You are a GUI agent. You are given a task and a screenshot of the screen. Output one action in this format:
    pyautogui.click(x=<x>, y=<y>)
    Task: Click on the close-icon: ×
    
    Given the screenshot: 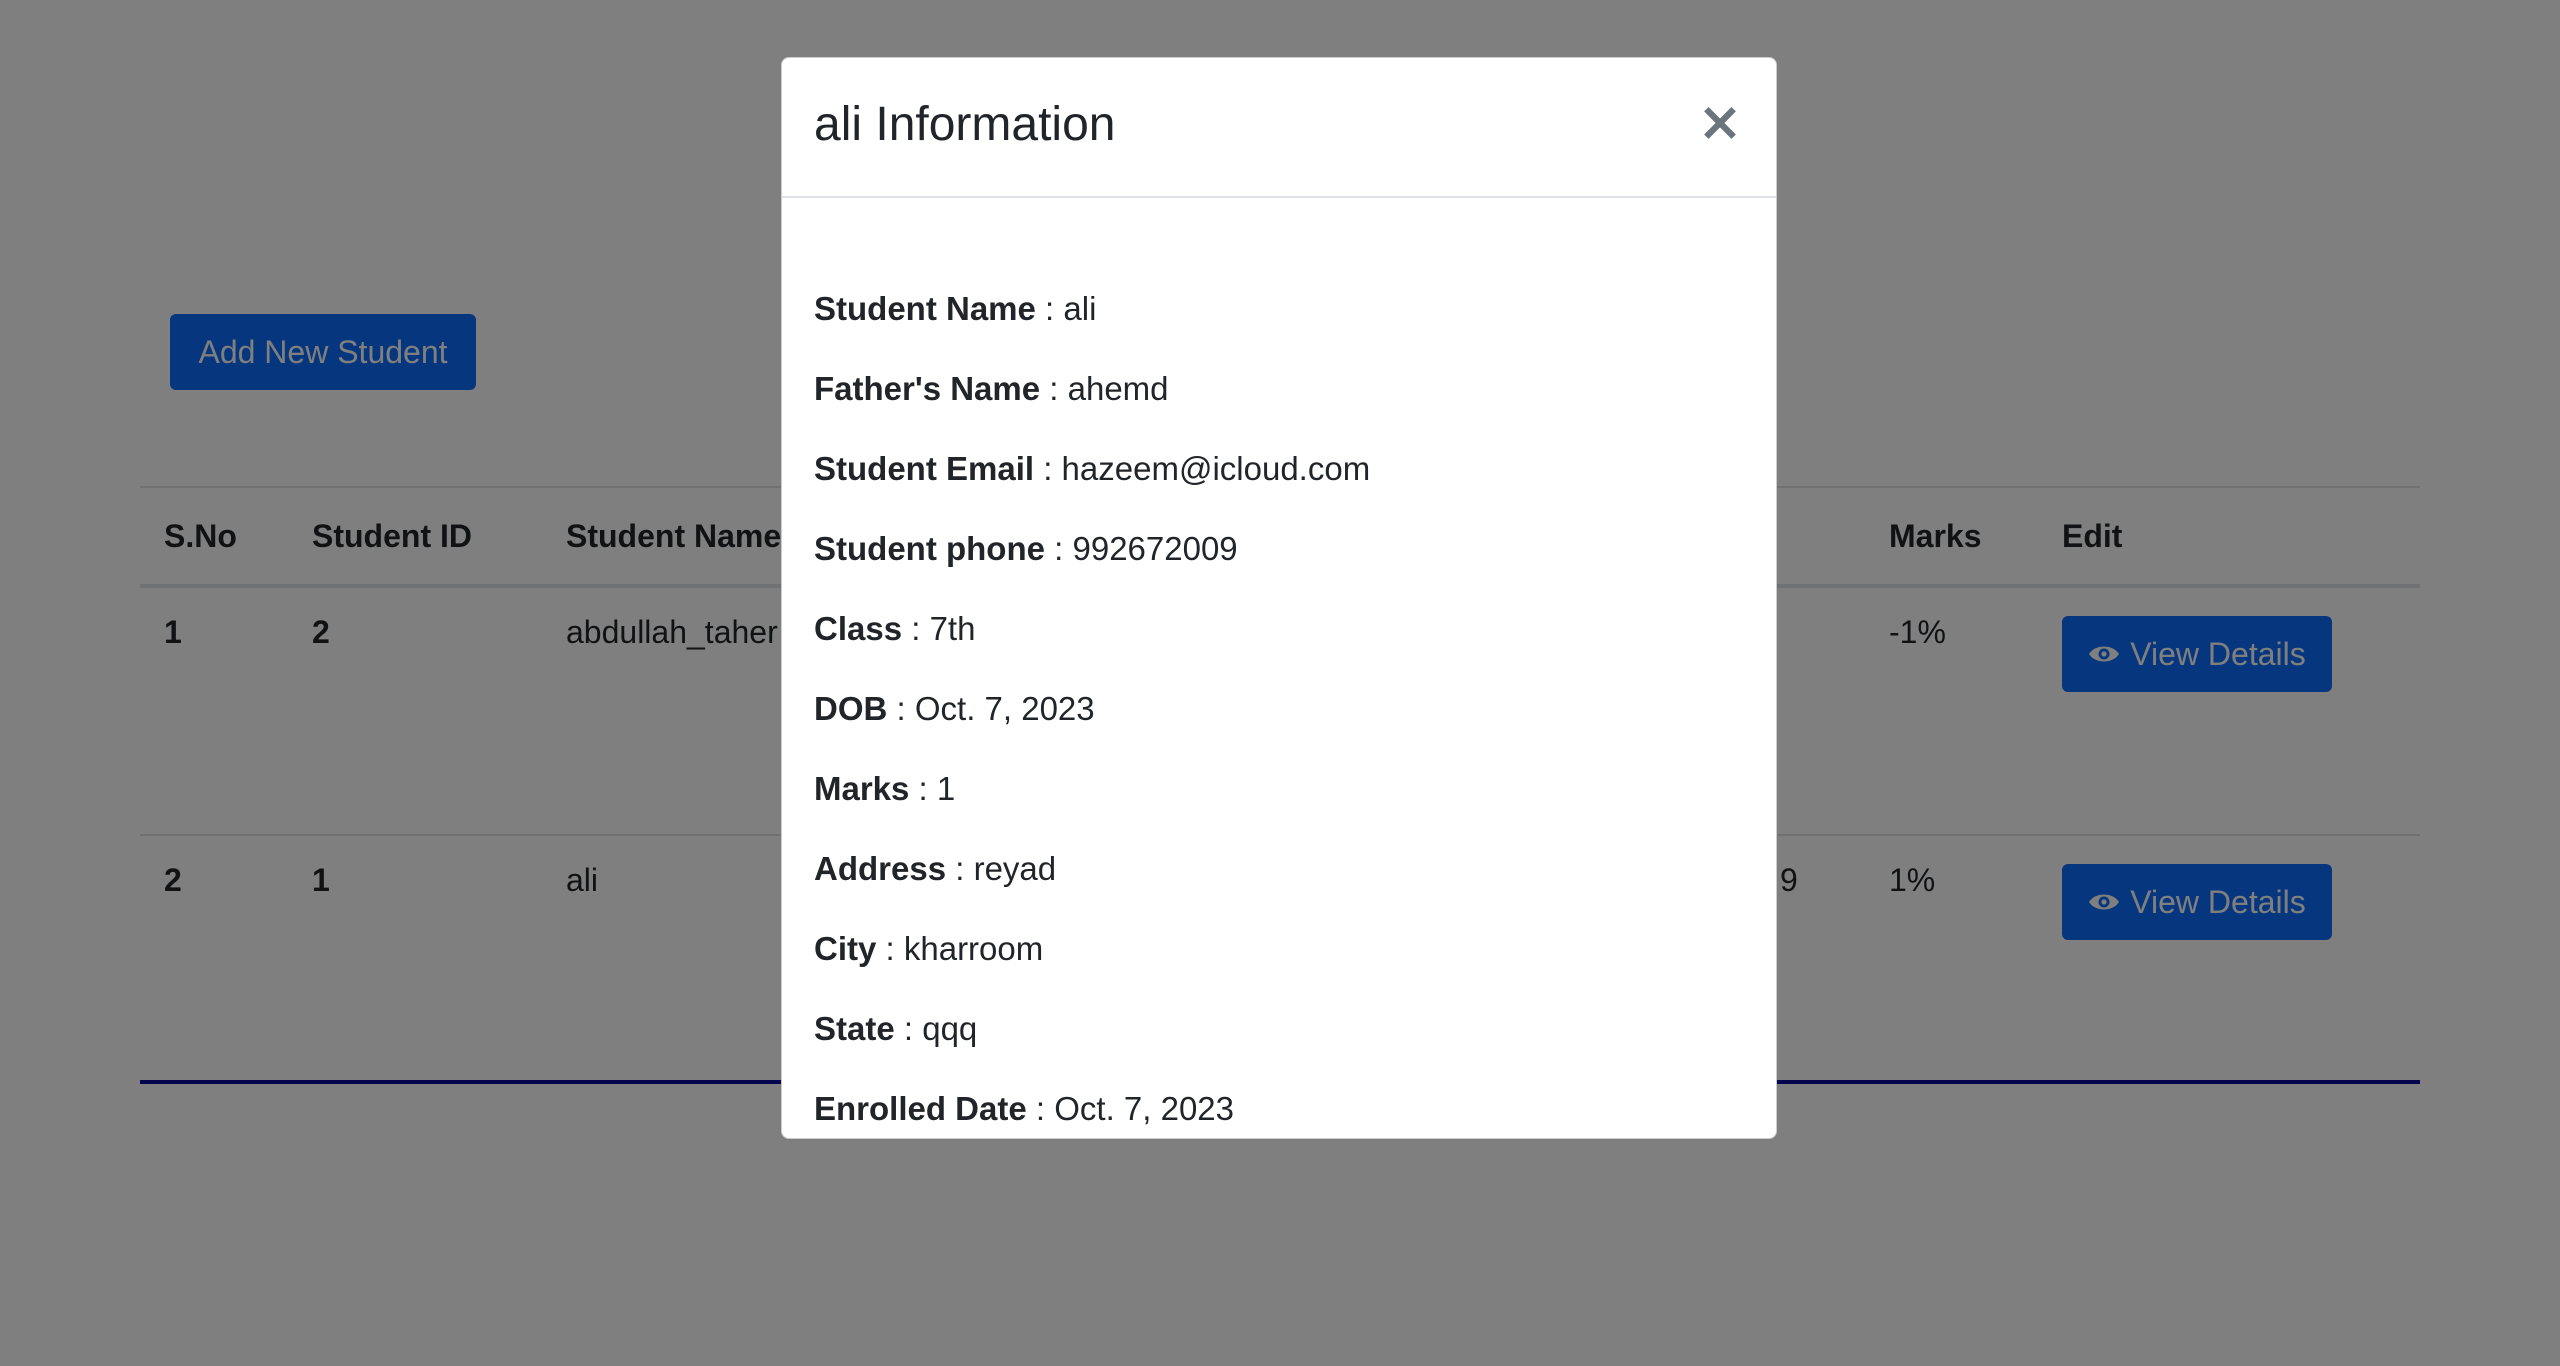 What is the action you would take?
    pyautogui.click(x=1720, y=122)
    